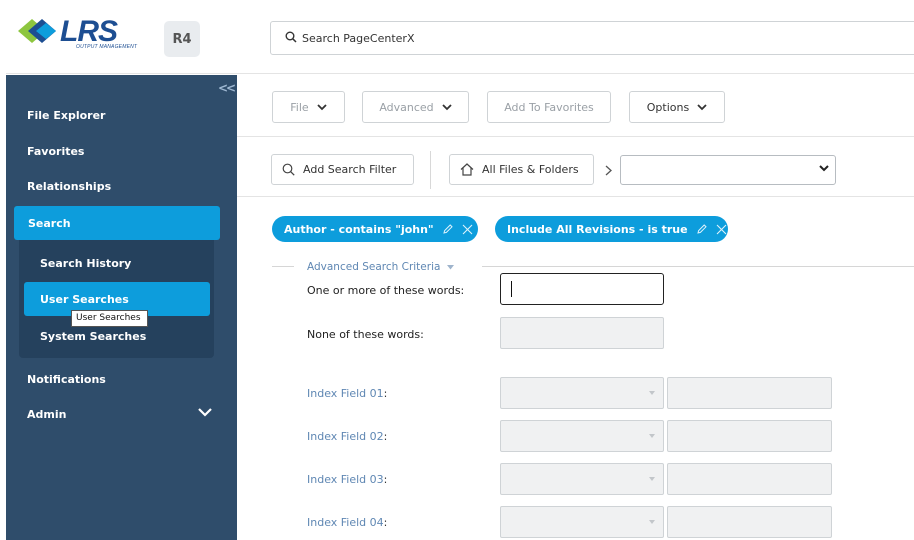  I want to click on filter-row: Add Search Filter All Files & Folders, so click(575, 167).